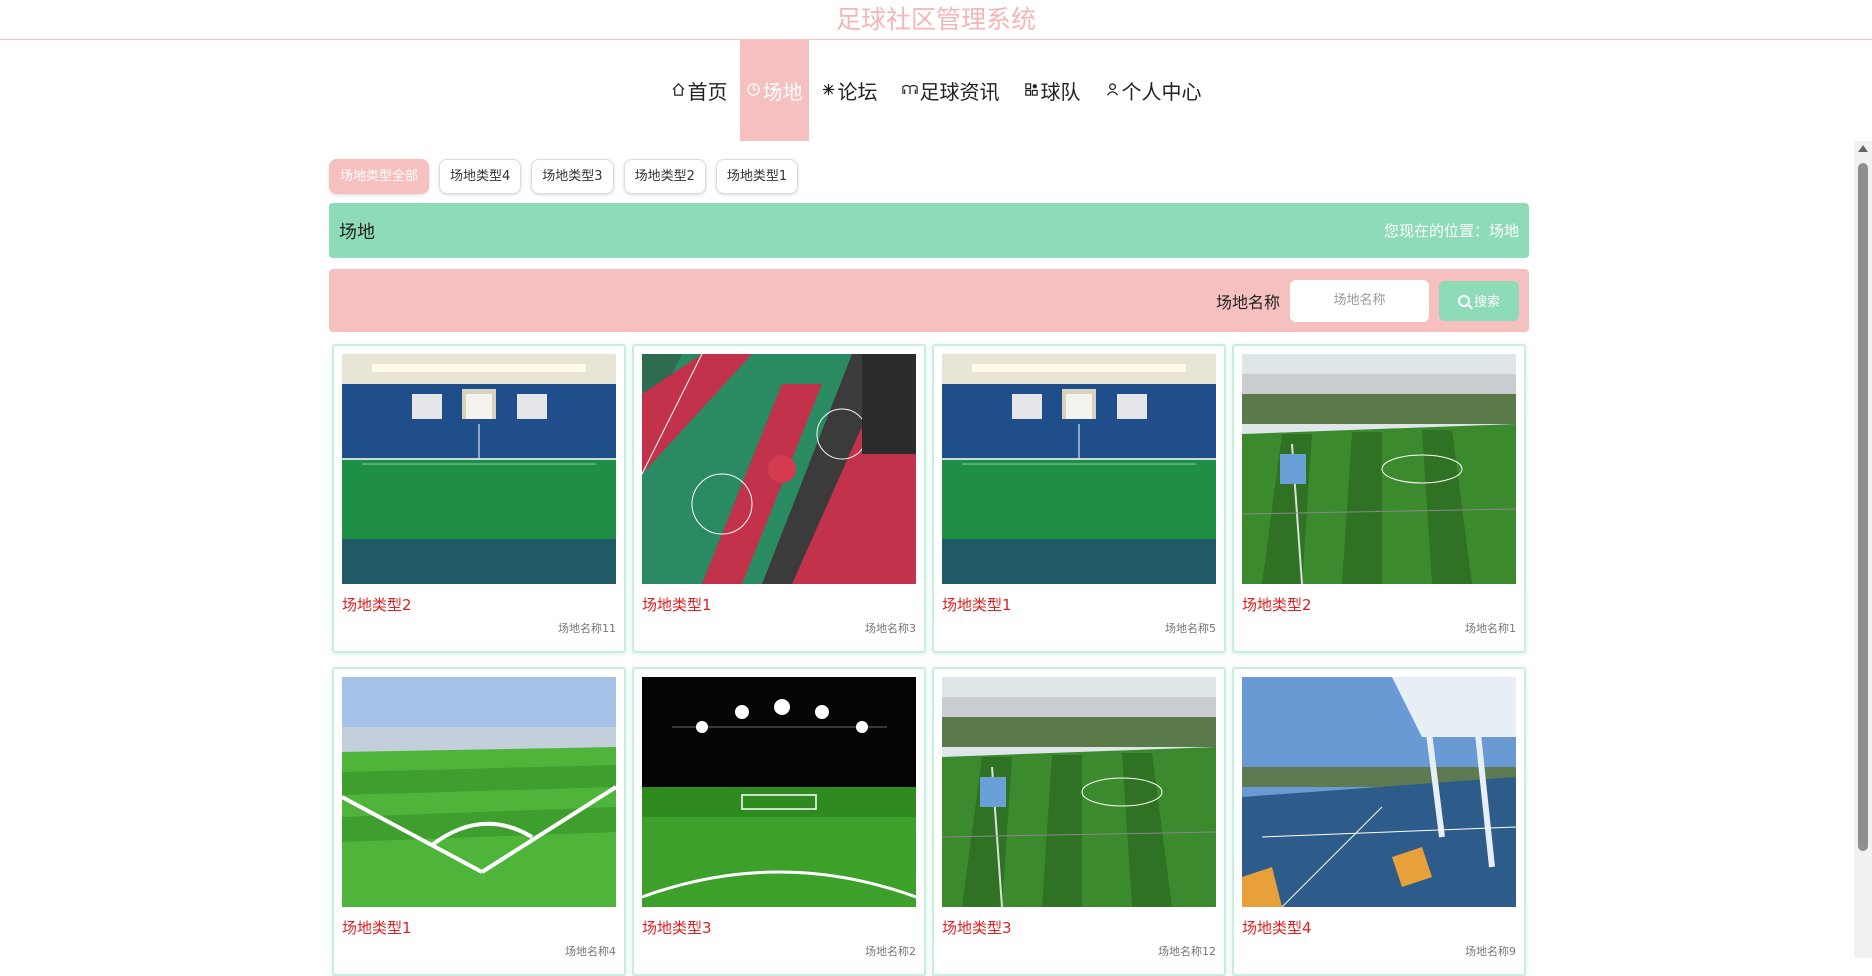 The image size is (1872, 976). What do you see at coordinates (1490, 951) in the screenshot?
I see `venue-name: 场地名称9` at bounding box center [1490, 951].